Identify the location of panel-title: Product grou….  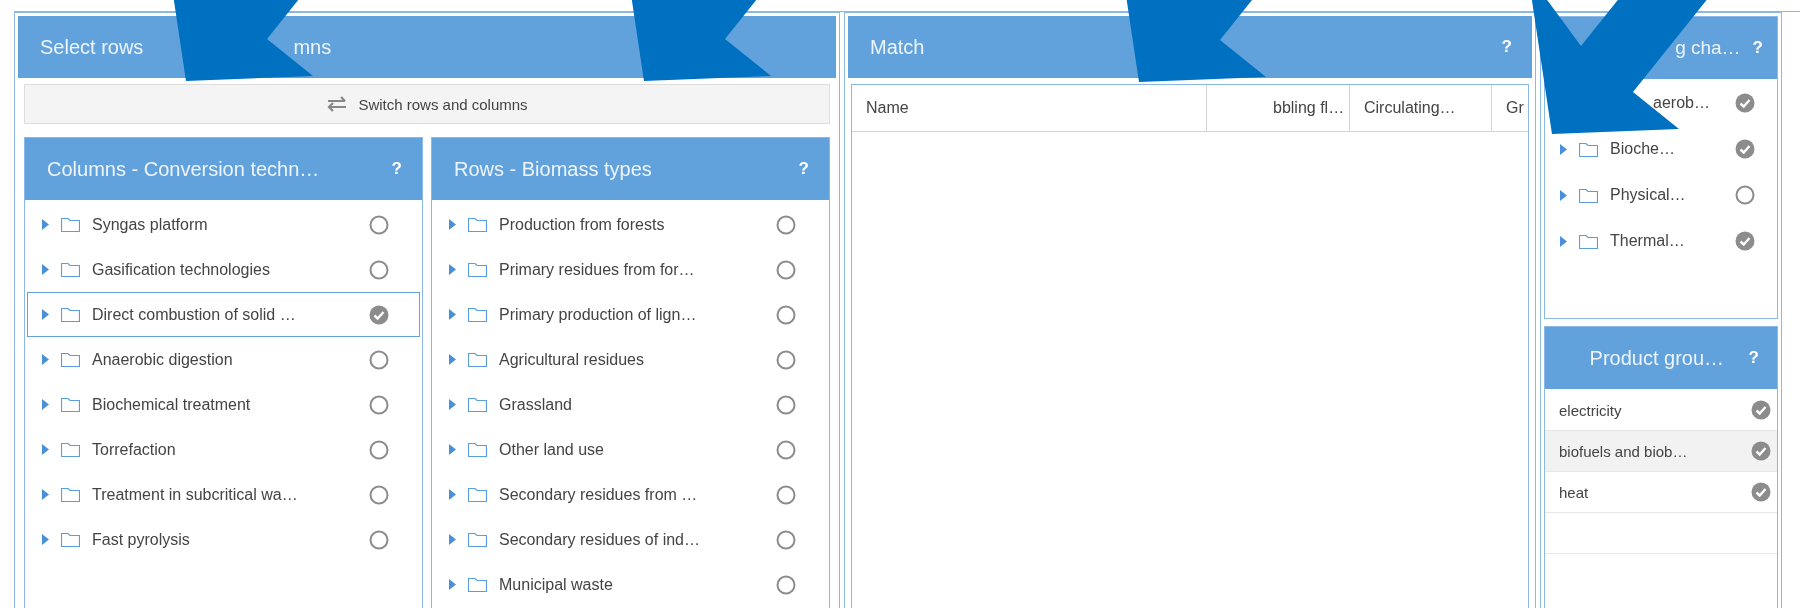
(1657, 358).